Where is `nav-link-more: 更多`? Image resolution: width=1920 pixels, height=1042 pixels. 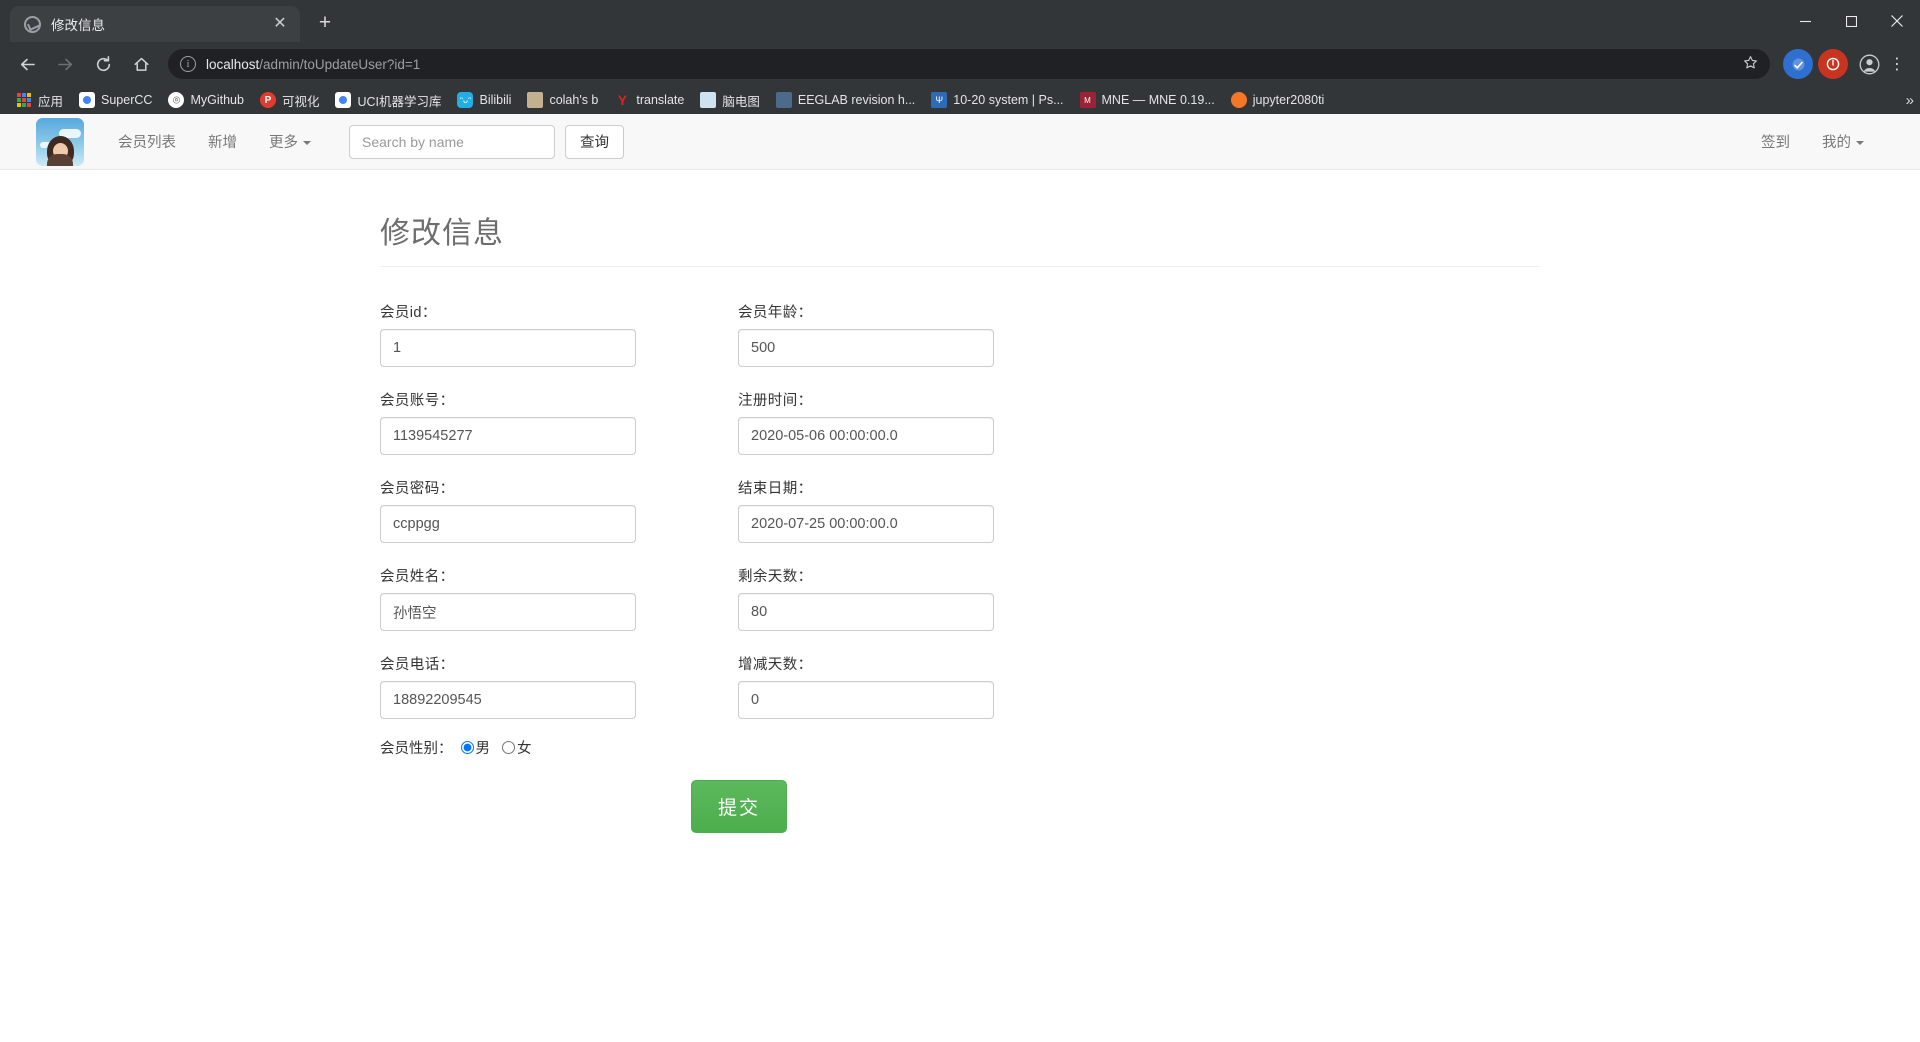 nav-link-more: 更多 is located at coordinates (290, 141).